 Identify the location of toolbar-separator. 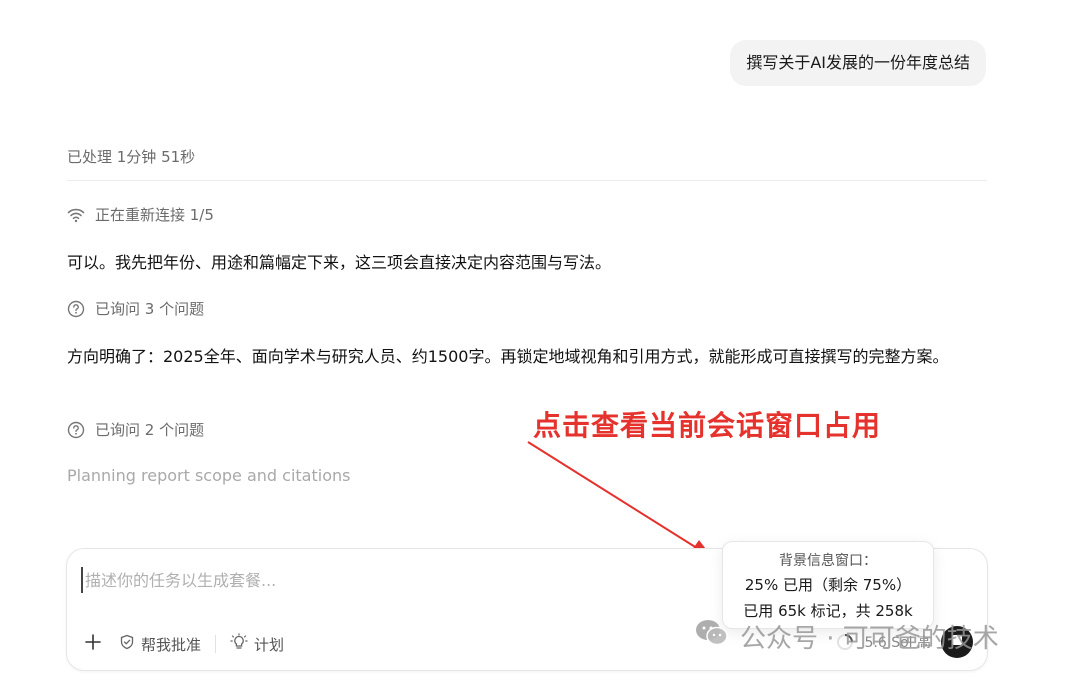
(216, 644).